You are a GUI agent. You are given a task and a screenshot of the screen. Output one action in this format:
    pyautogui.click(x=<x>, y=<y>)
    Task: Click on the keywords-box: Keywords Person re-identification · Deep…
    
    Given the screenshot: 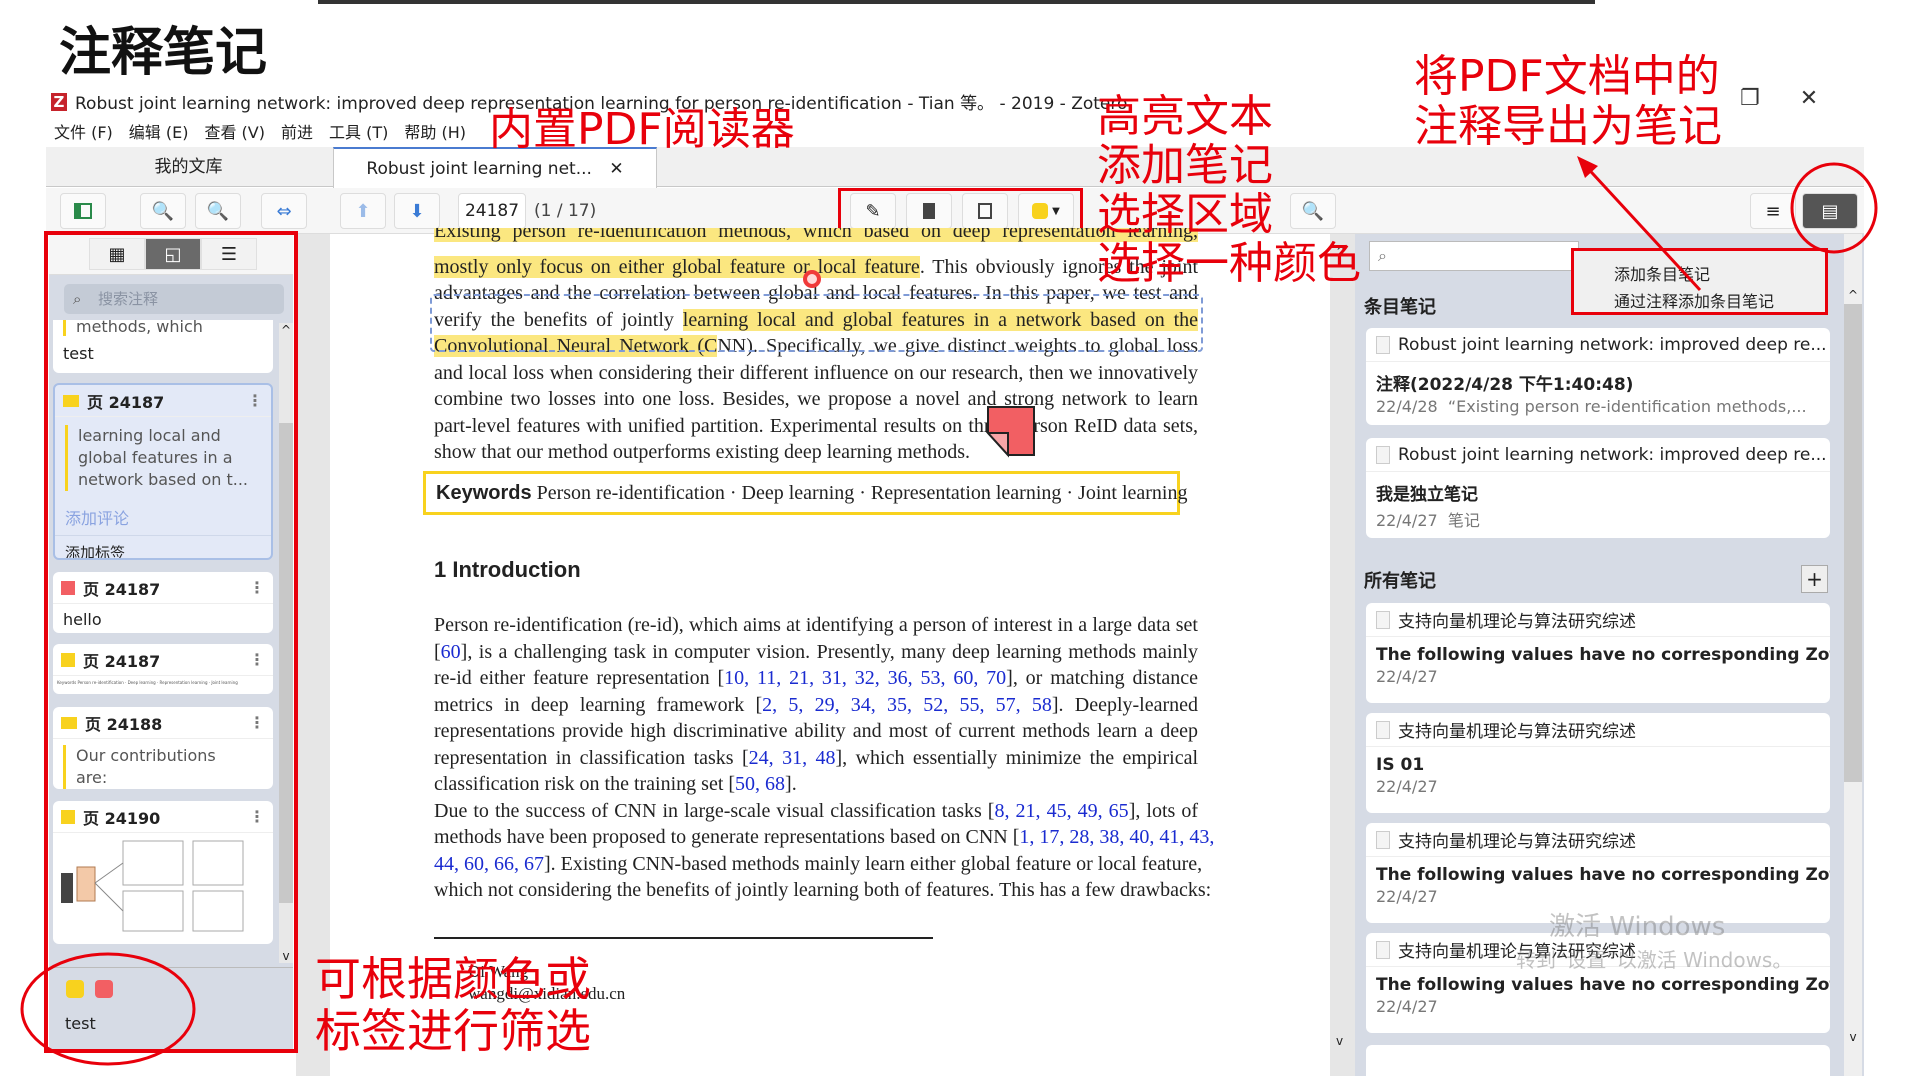 What is the action you would take?
    pyautogui.click(x=805, y=493)
    